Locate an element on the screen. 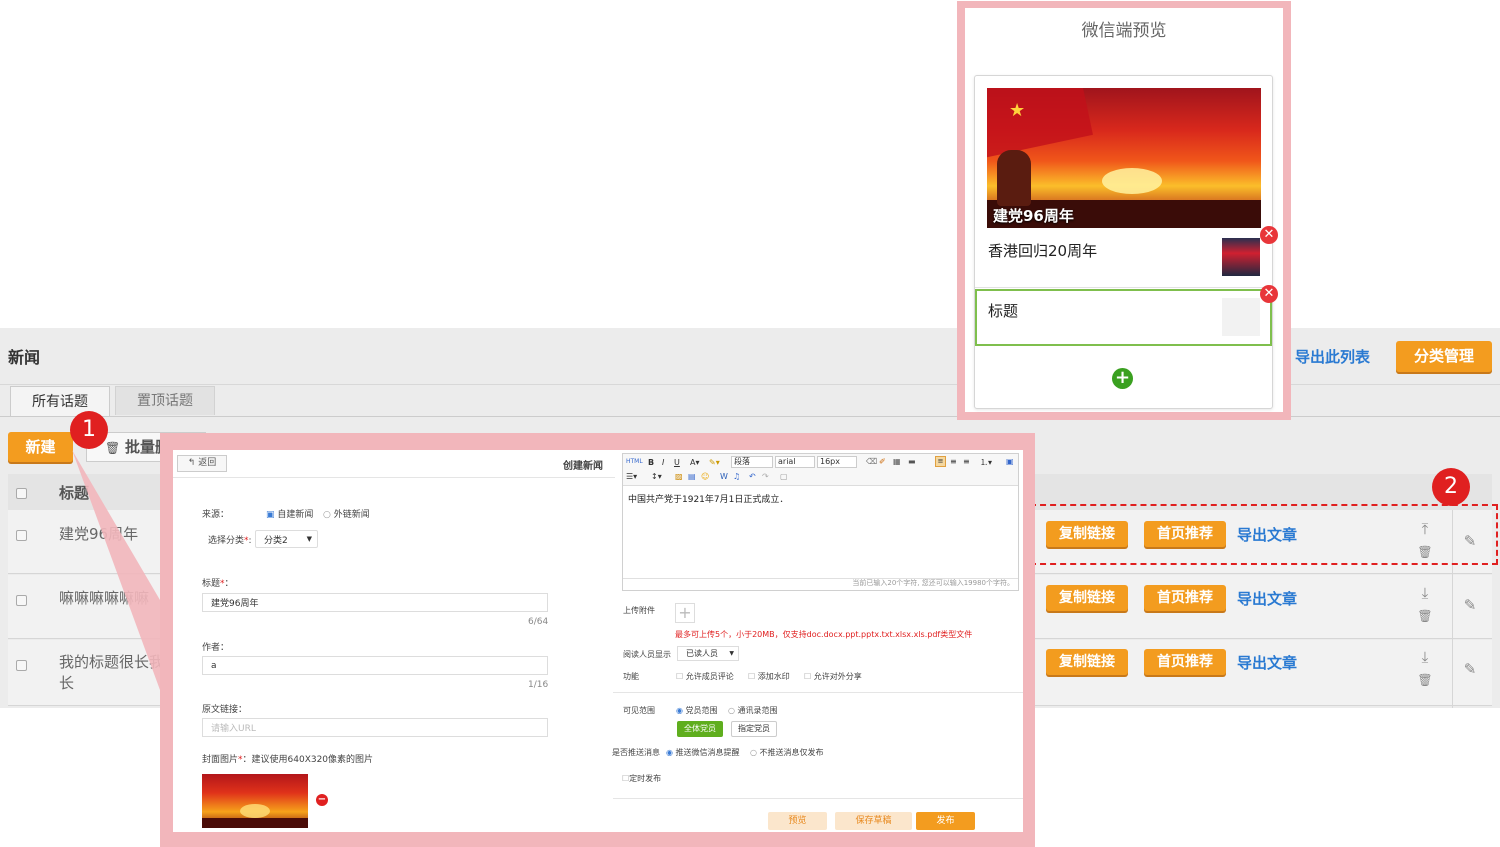  back-button: ↰ 返回 is located at coordinates (202, 463).